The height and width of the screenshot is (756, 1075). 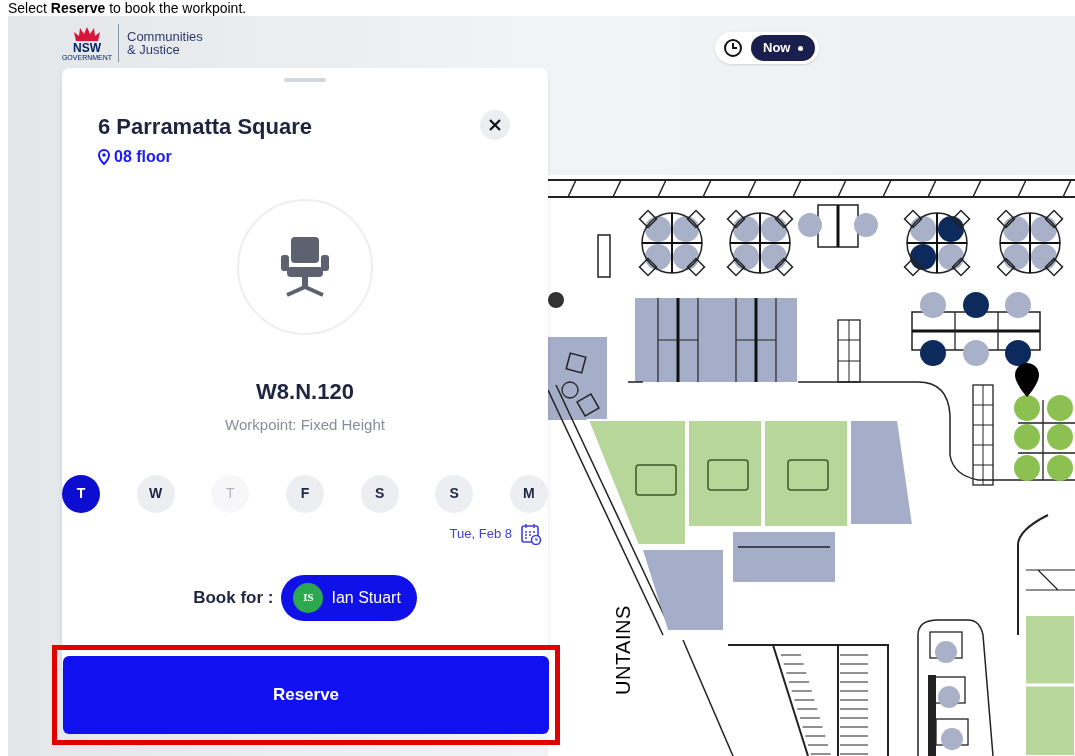 I want to click on location-marker-icon, so click(x=1027, y=380).